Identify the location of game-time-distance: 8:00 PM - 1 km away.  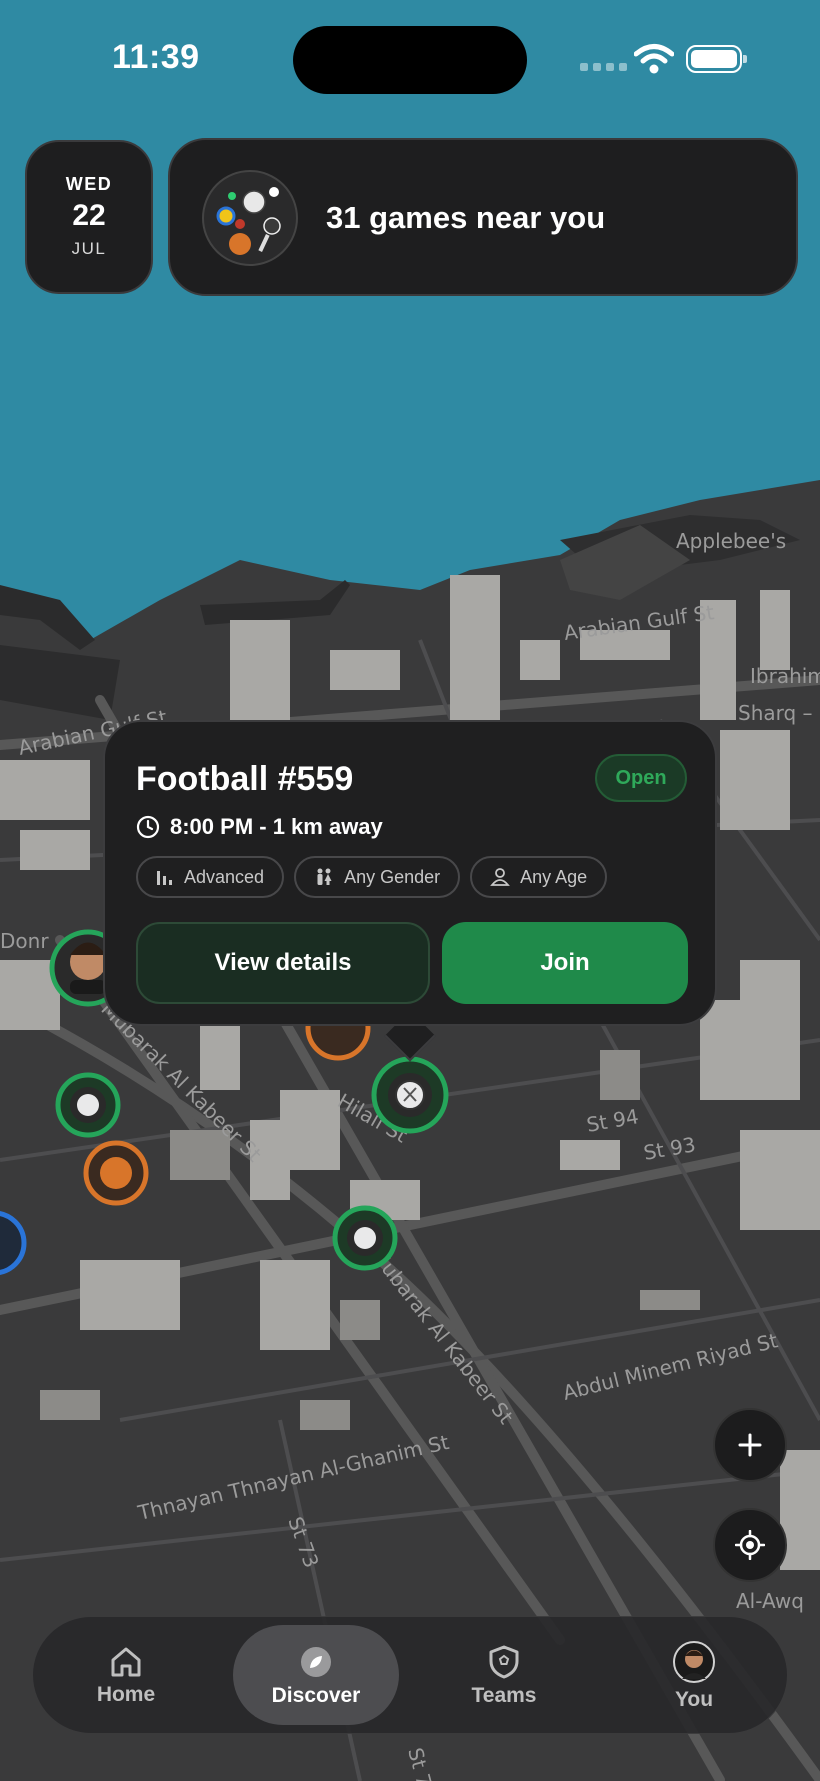
(259, 827).